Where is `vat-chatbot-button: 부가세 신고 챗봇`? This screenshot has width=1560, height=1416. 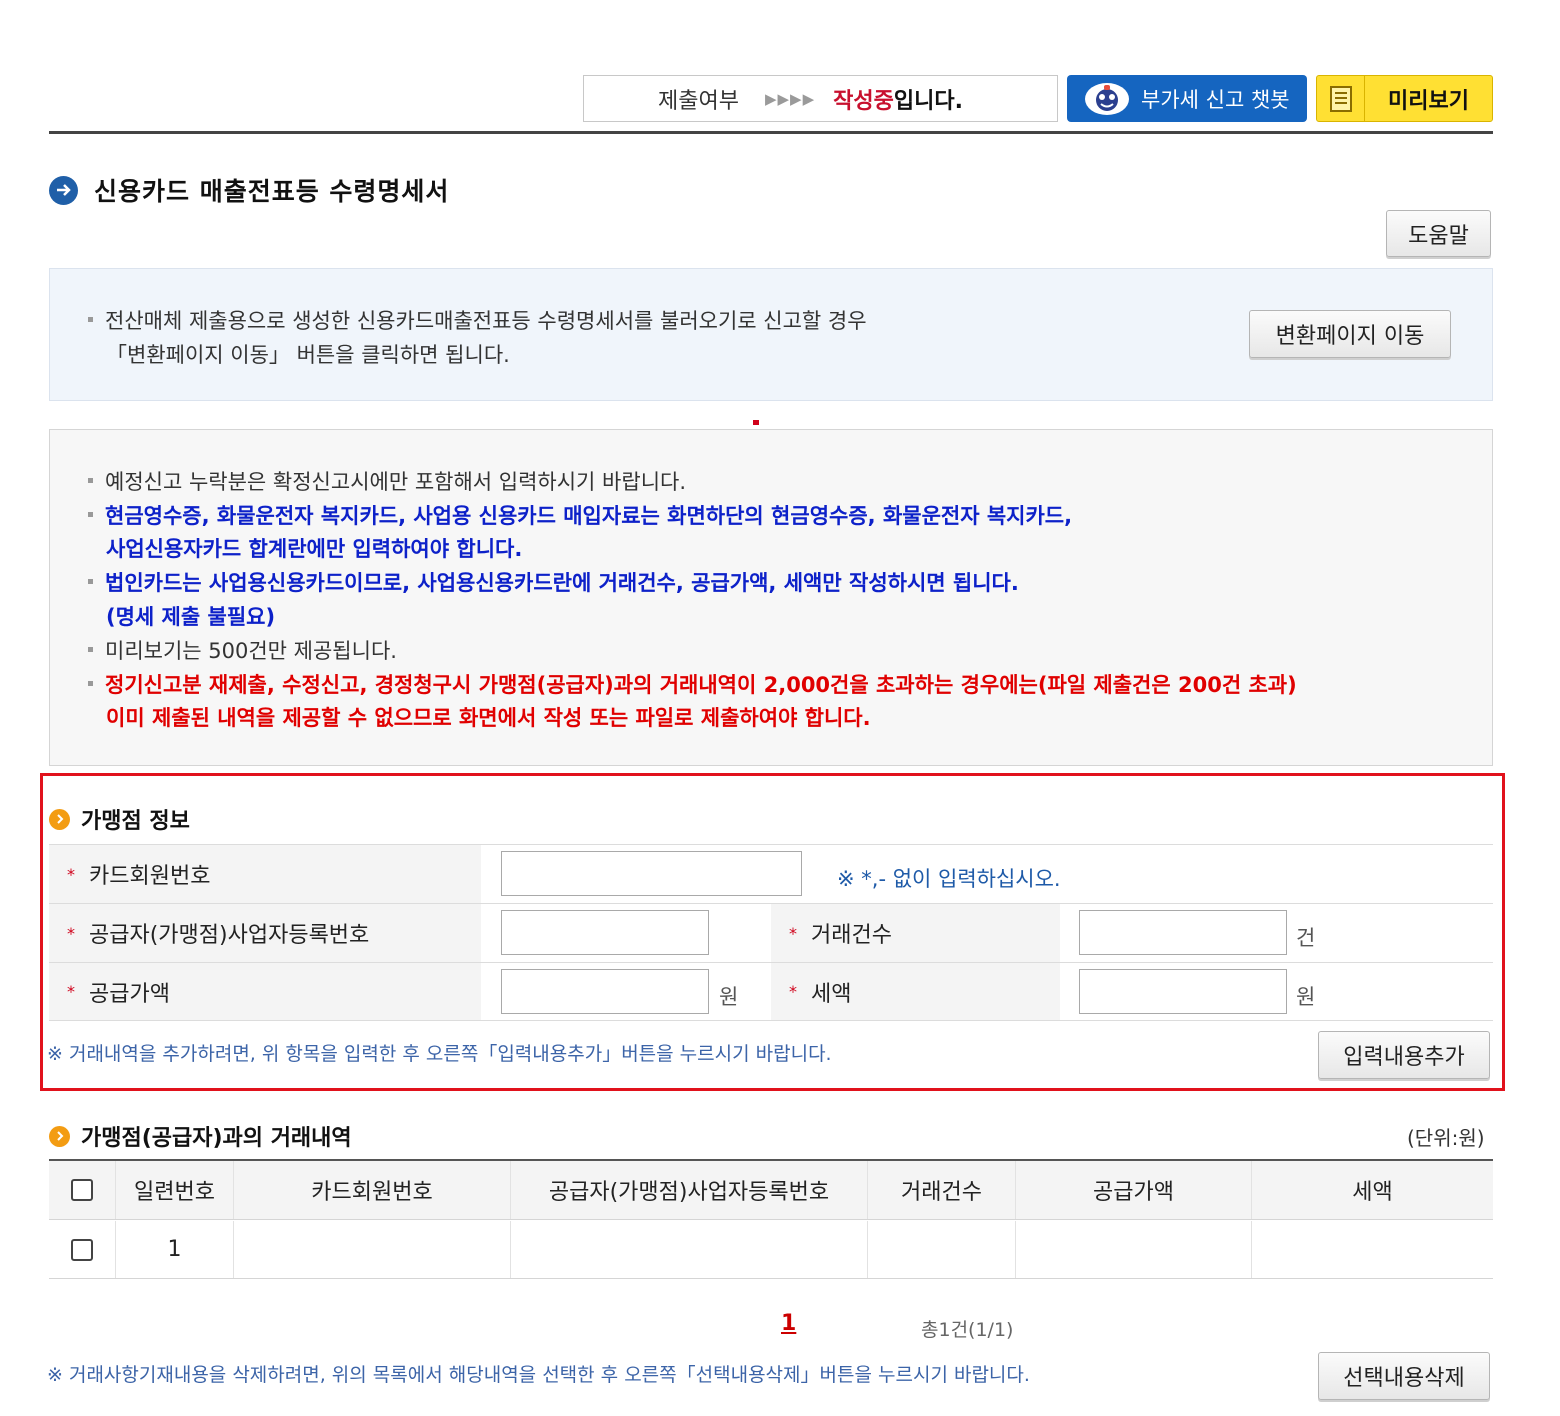 vat-chatbot-button: 부가세 신고 챗봇 is located at coordinates (1187, 98).